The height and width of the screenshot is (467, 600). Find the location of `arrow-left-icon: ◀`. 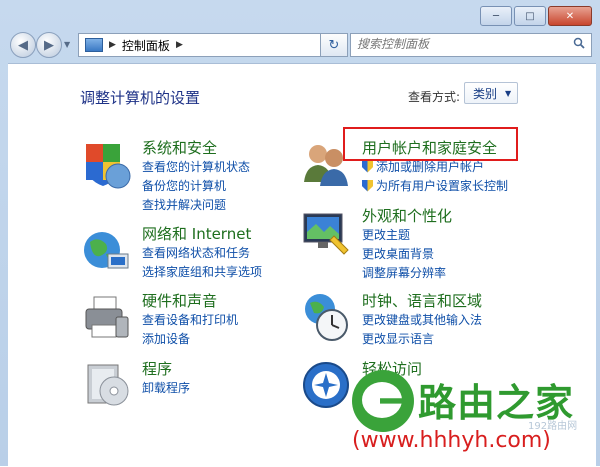

arrow-left-icon: ◀ is located at coordinates (23, 45).